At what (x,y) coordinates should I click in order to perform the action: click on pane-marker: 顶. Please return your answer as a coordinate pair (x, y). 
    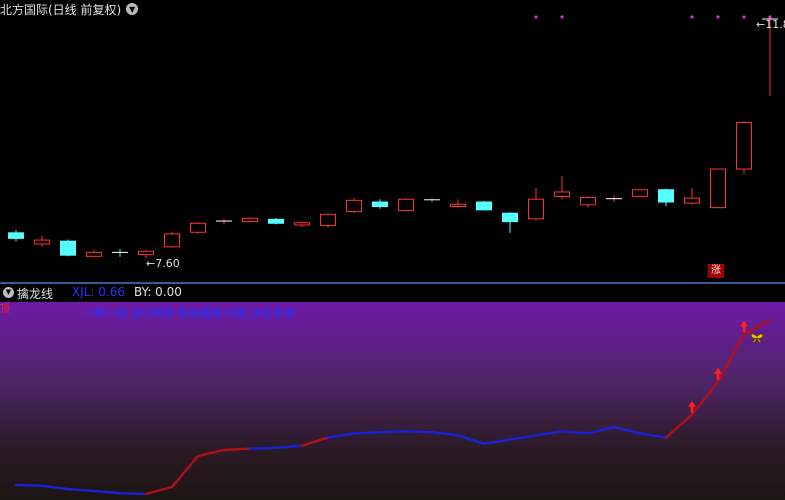
    Looking at the image, I should click on (5, 309).